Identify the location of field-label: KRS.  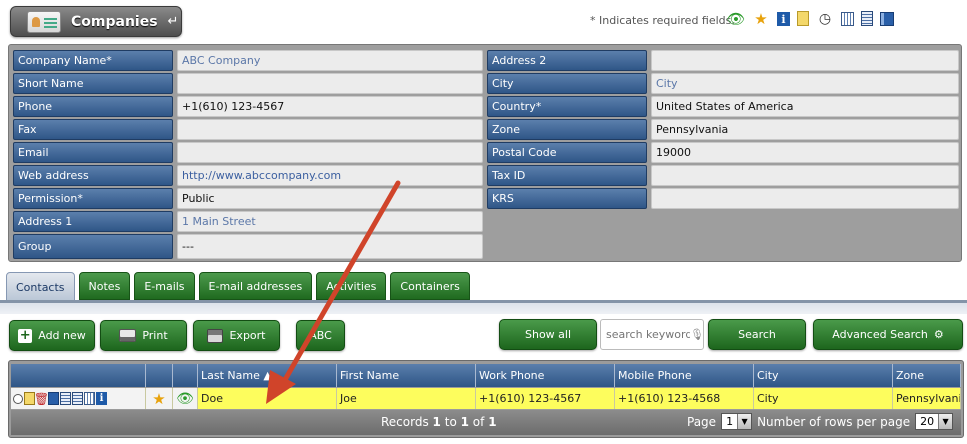
(567, 198).